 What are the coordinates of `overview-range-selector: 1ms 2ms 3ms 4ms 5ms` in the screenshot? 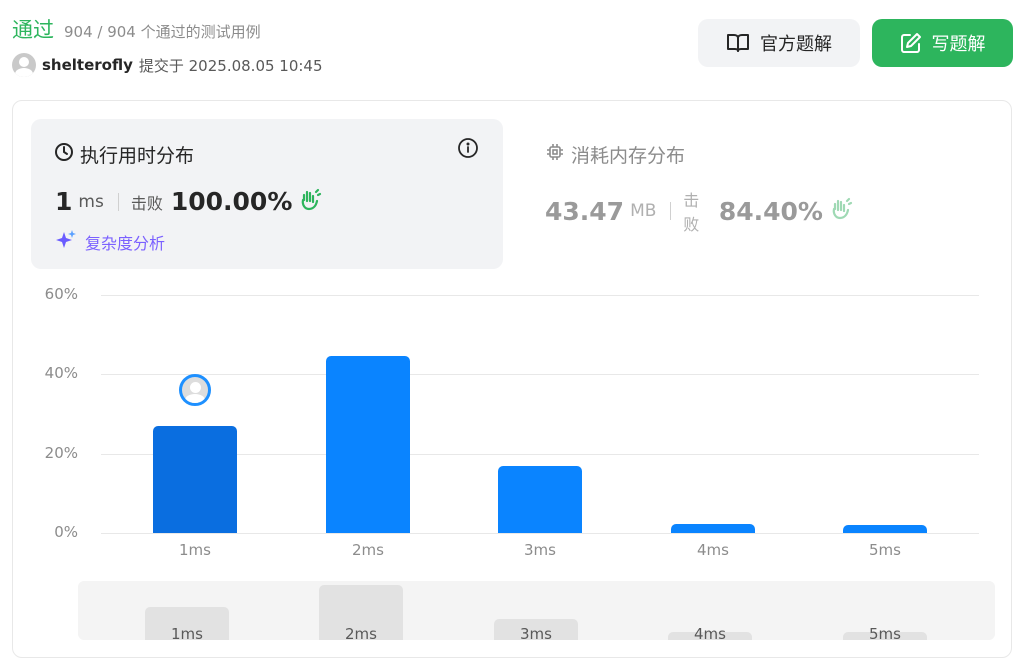 It's located at (536, 610).